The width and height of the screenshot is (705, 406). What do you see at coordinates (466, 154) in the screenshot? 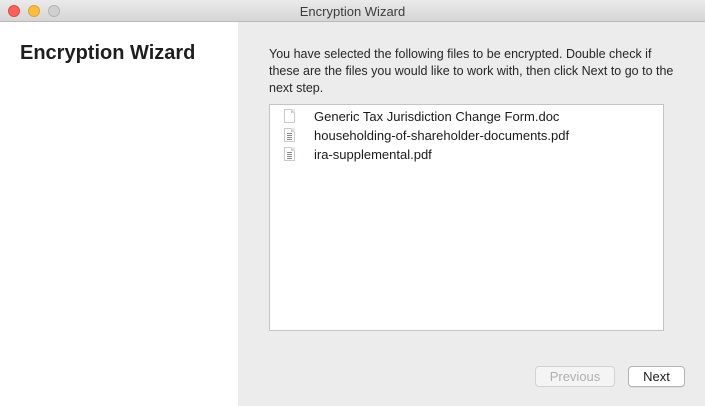
I see `file-list-item: ira-supplemental.pdf` at bounding box center [466, 154].